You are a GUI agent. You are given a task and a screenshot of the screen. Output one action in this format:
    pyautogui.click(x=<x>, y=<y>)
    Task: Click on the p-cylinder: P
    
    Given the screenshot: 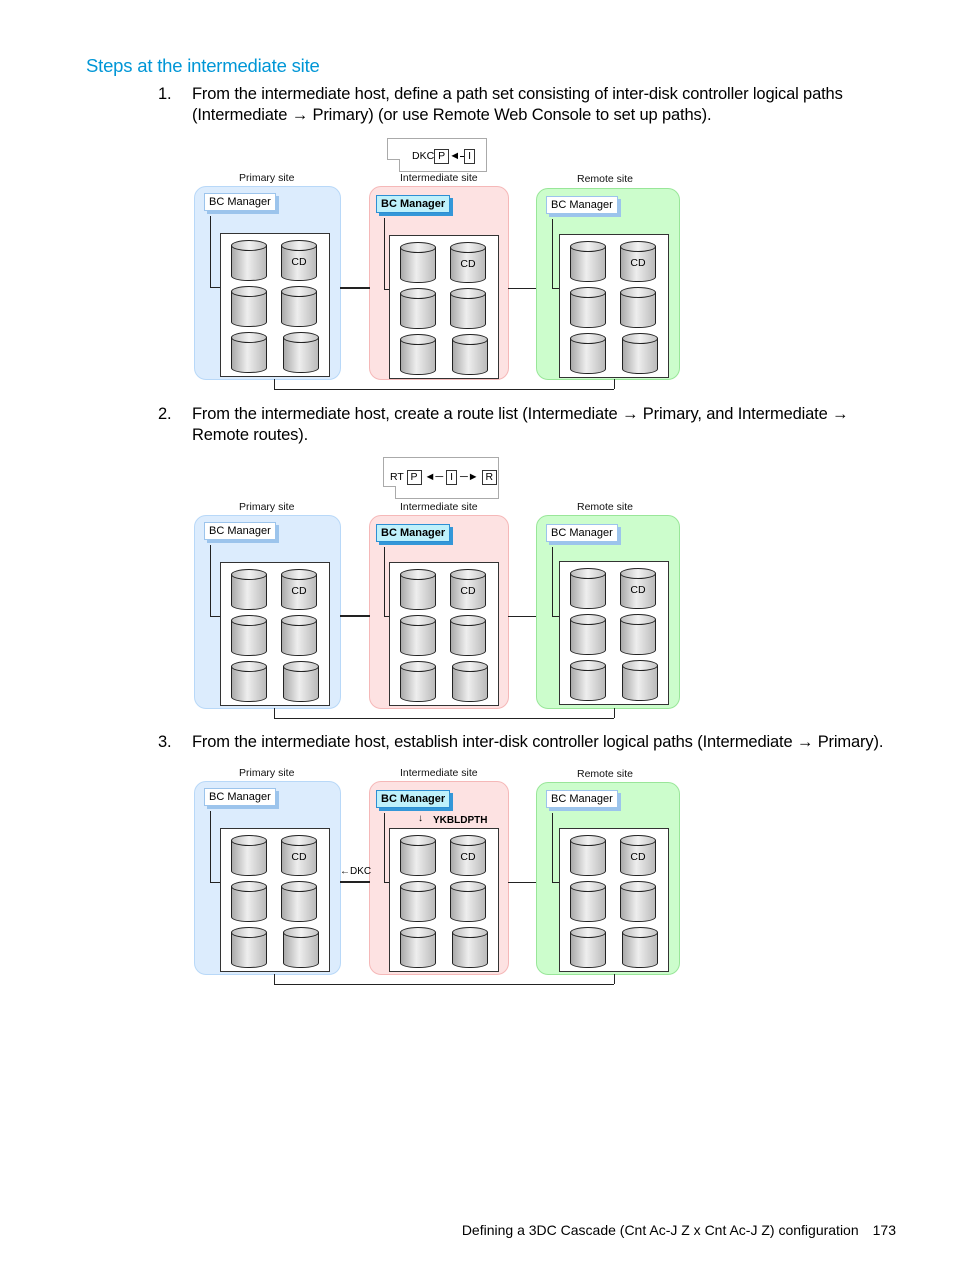 What is the action you would take?
    pyautogui.click(x=414, y=477)
    